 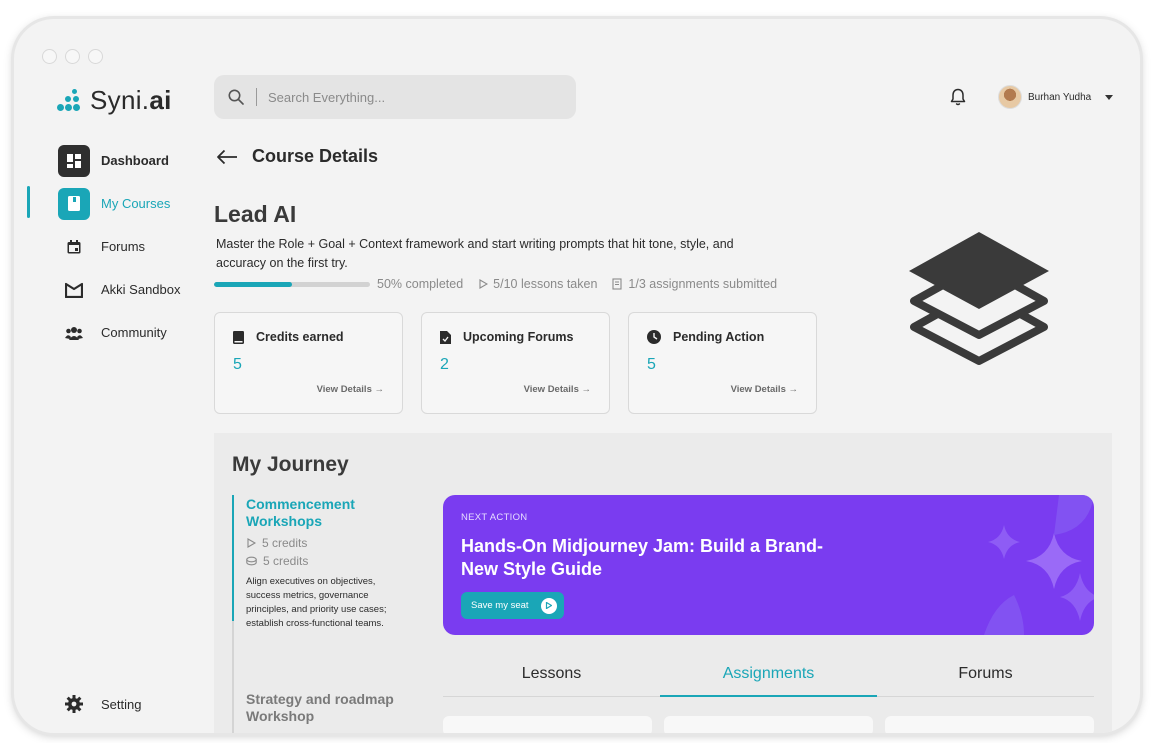 I want to click on card-header: Credits earned, so click(x=288, y=337).